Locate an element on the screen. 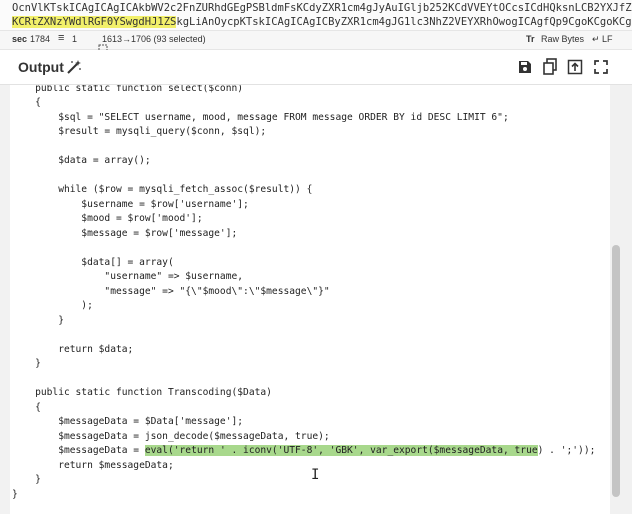  code-line: ); is located at coordinates (52, 305).